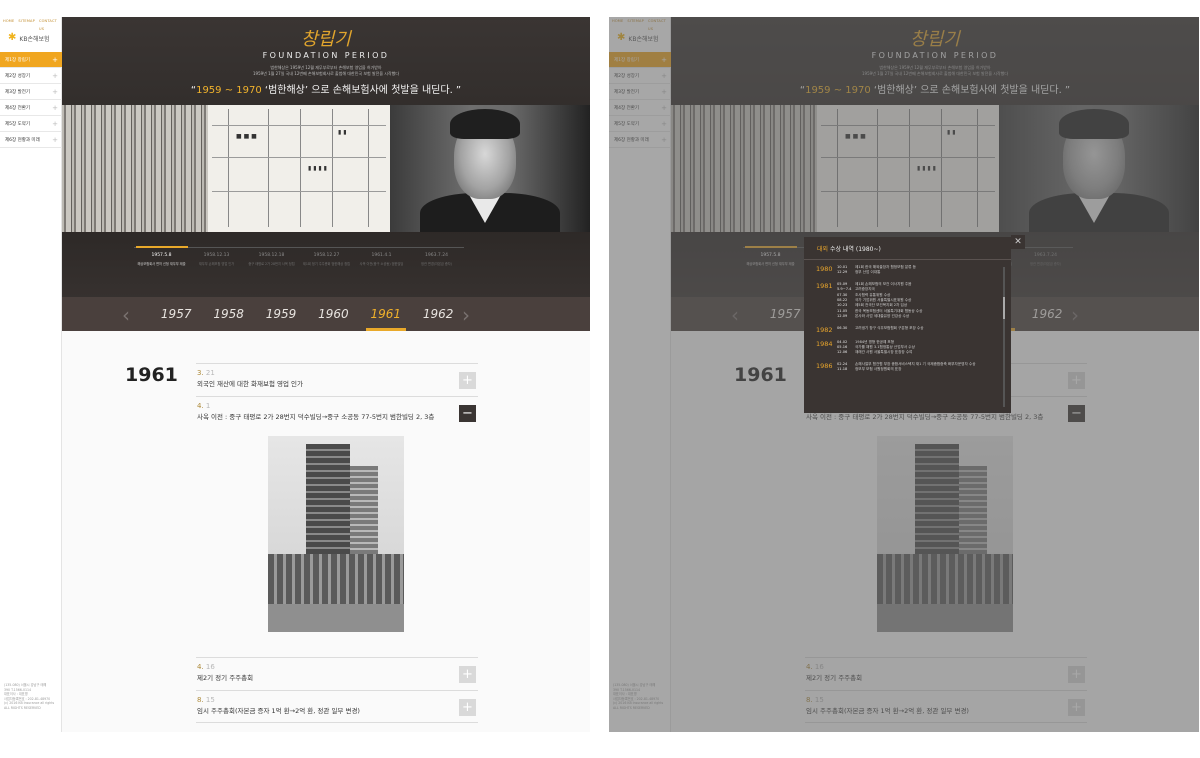 This screenshot has width=1200, height=758. Describe the element at coordinates (176, 314) in the screenshot. I see `tab-year-1957: 1957` at that location.